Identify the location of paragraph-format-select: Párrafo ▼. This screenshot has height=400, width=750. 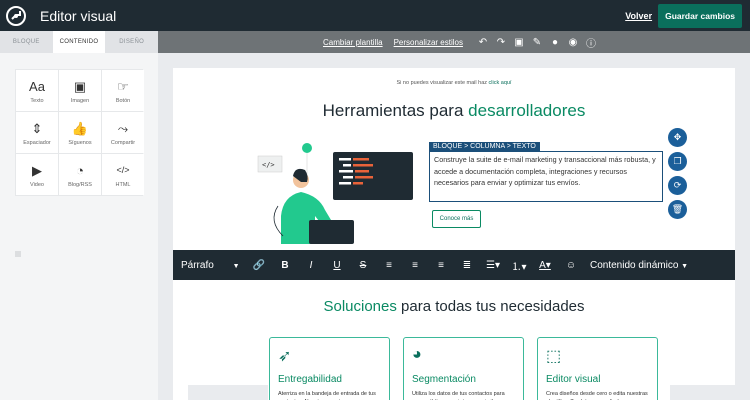
(213, 265).